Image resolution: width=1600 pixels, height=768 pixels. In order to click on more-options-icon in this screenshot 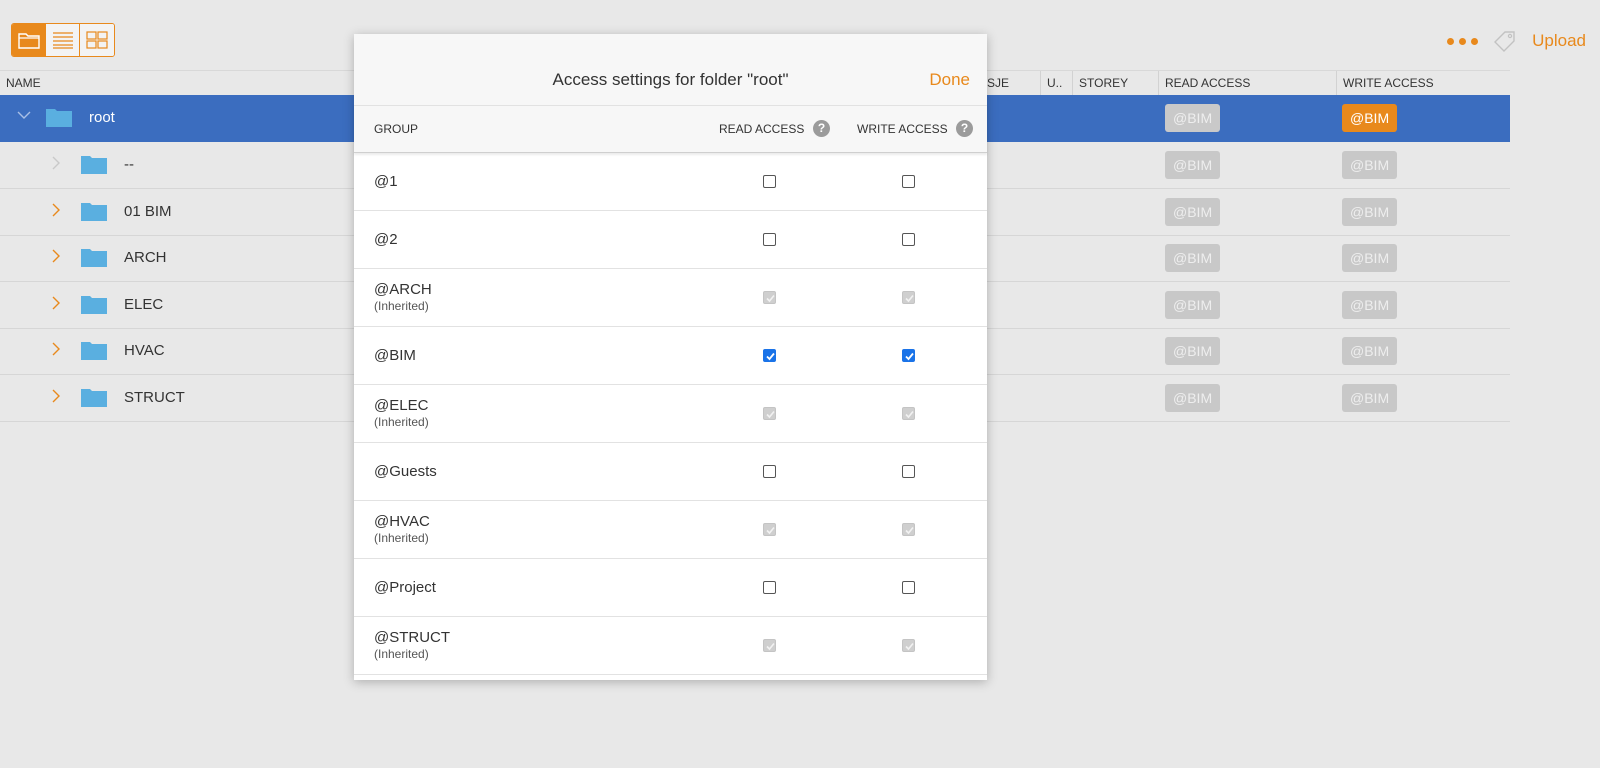, I will do `click(1463, 41)`.